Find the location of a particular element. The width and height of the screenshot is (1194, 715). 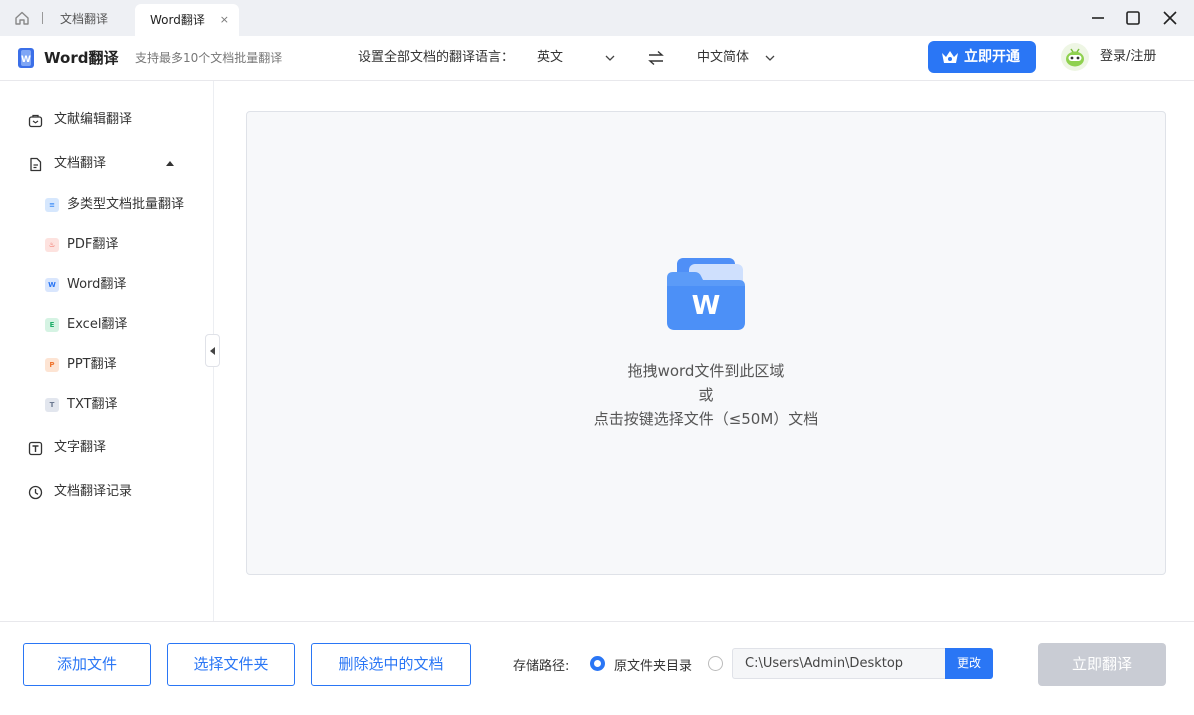

sidebar-item-document-translation: 文档翻译 is located at coordinates (106, 164).